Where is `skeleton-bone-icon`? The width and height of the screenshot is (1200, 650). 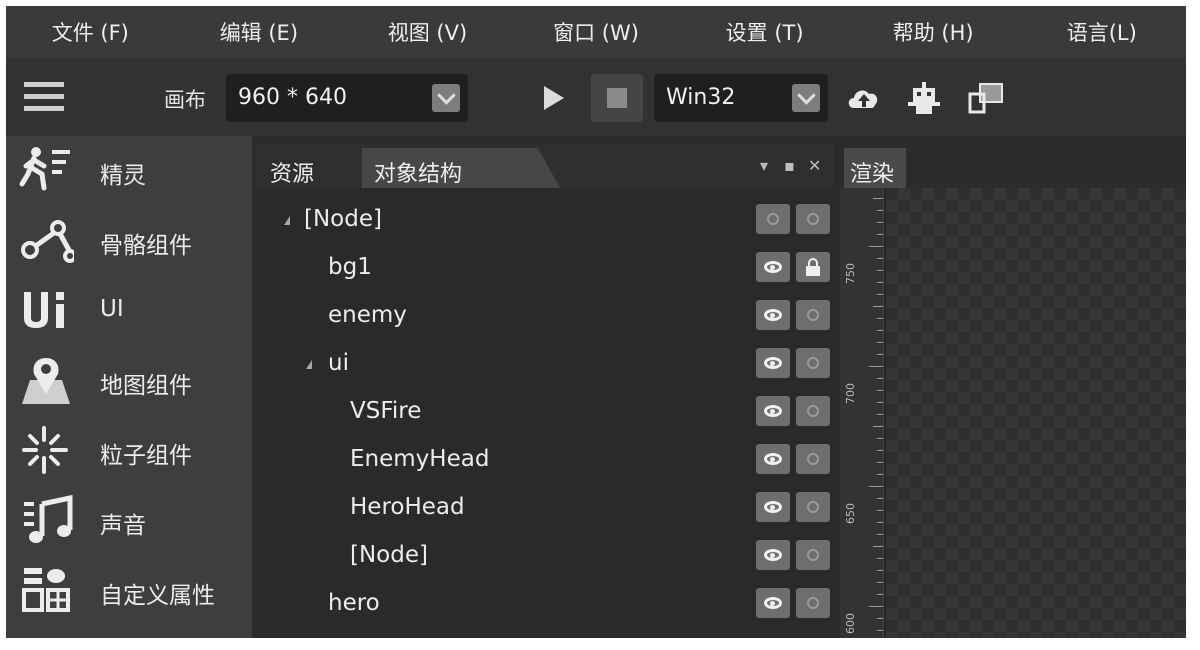 skeleton-bone-icon is located at coordinates (47, 241).